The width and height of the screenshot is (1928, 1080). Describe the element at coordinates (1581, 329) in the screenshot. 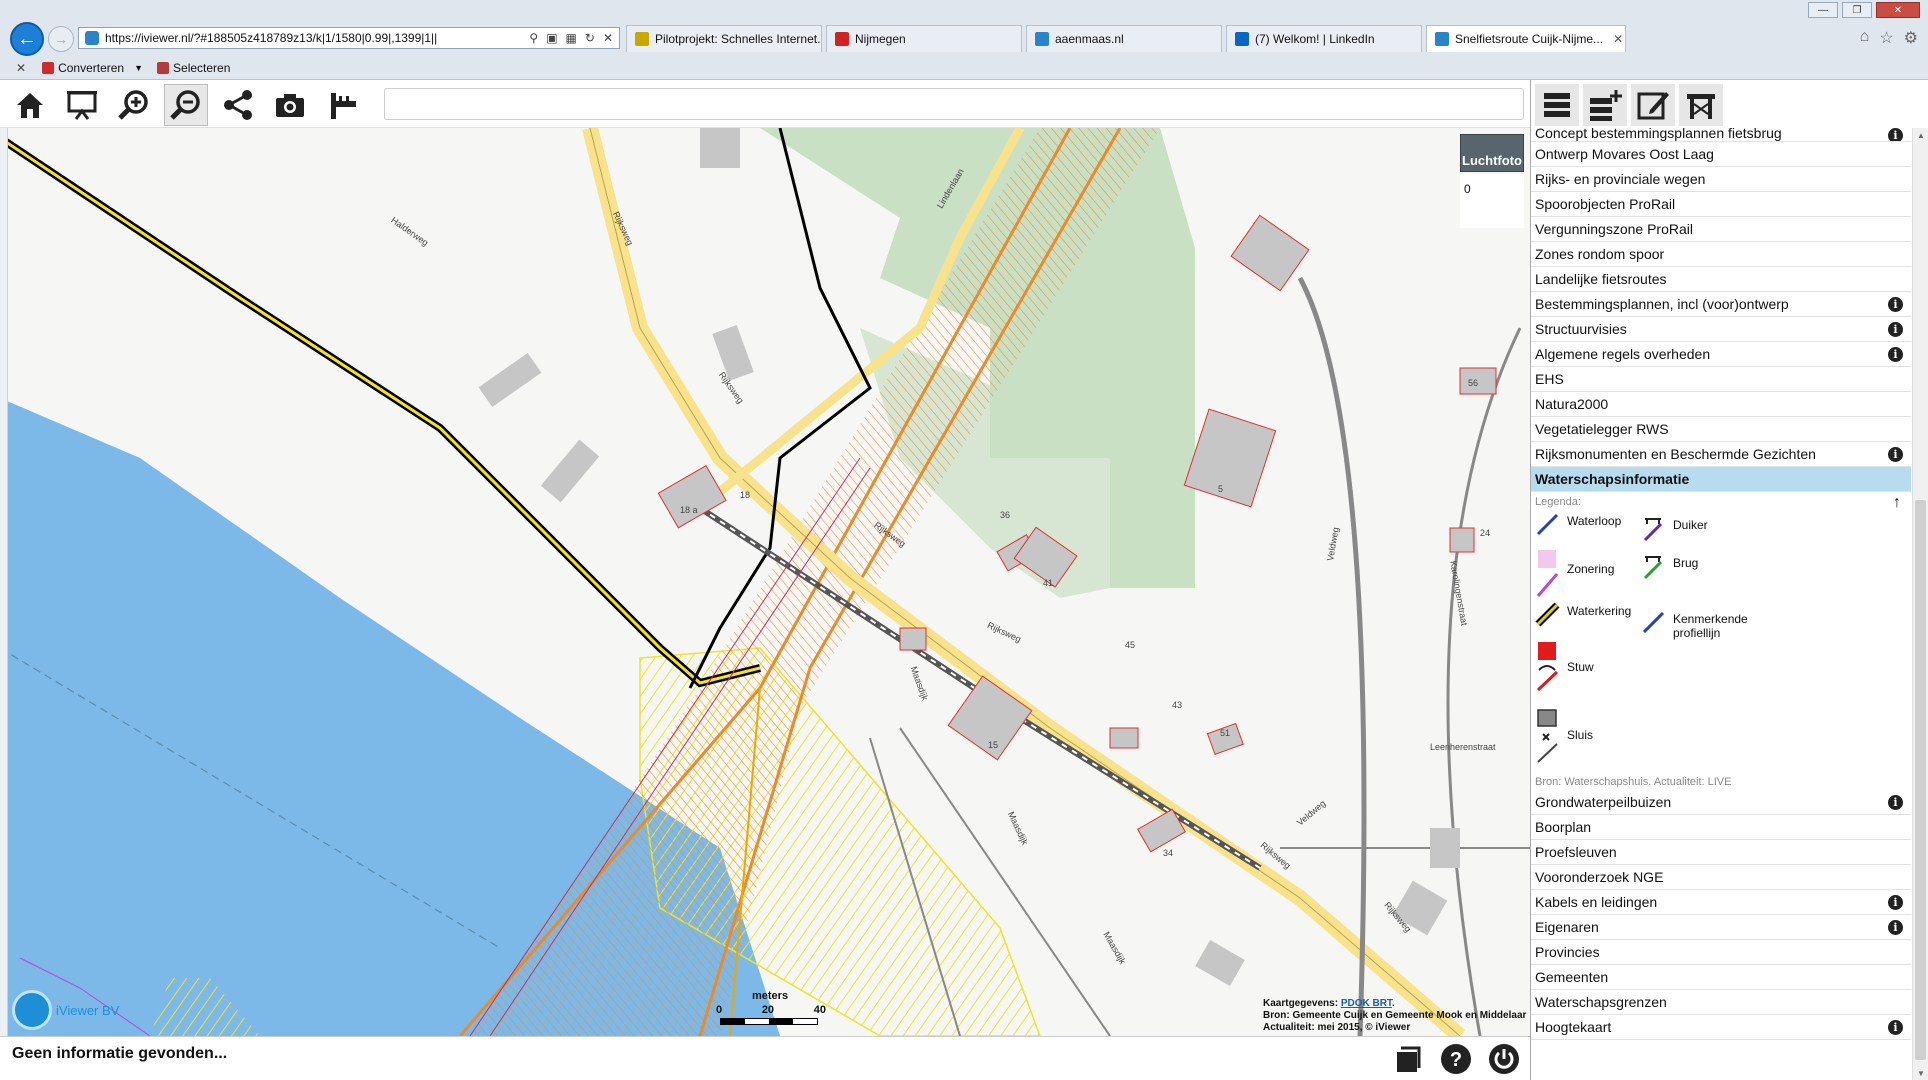

I see `layer-label: Structuurvisies` at that location.